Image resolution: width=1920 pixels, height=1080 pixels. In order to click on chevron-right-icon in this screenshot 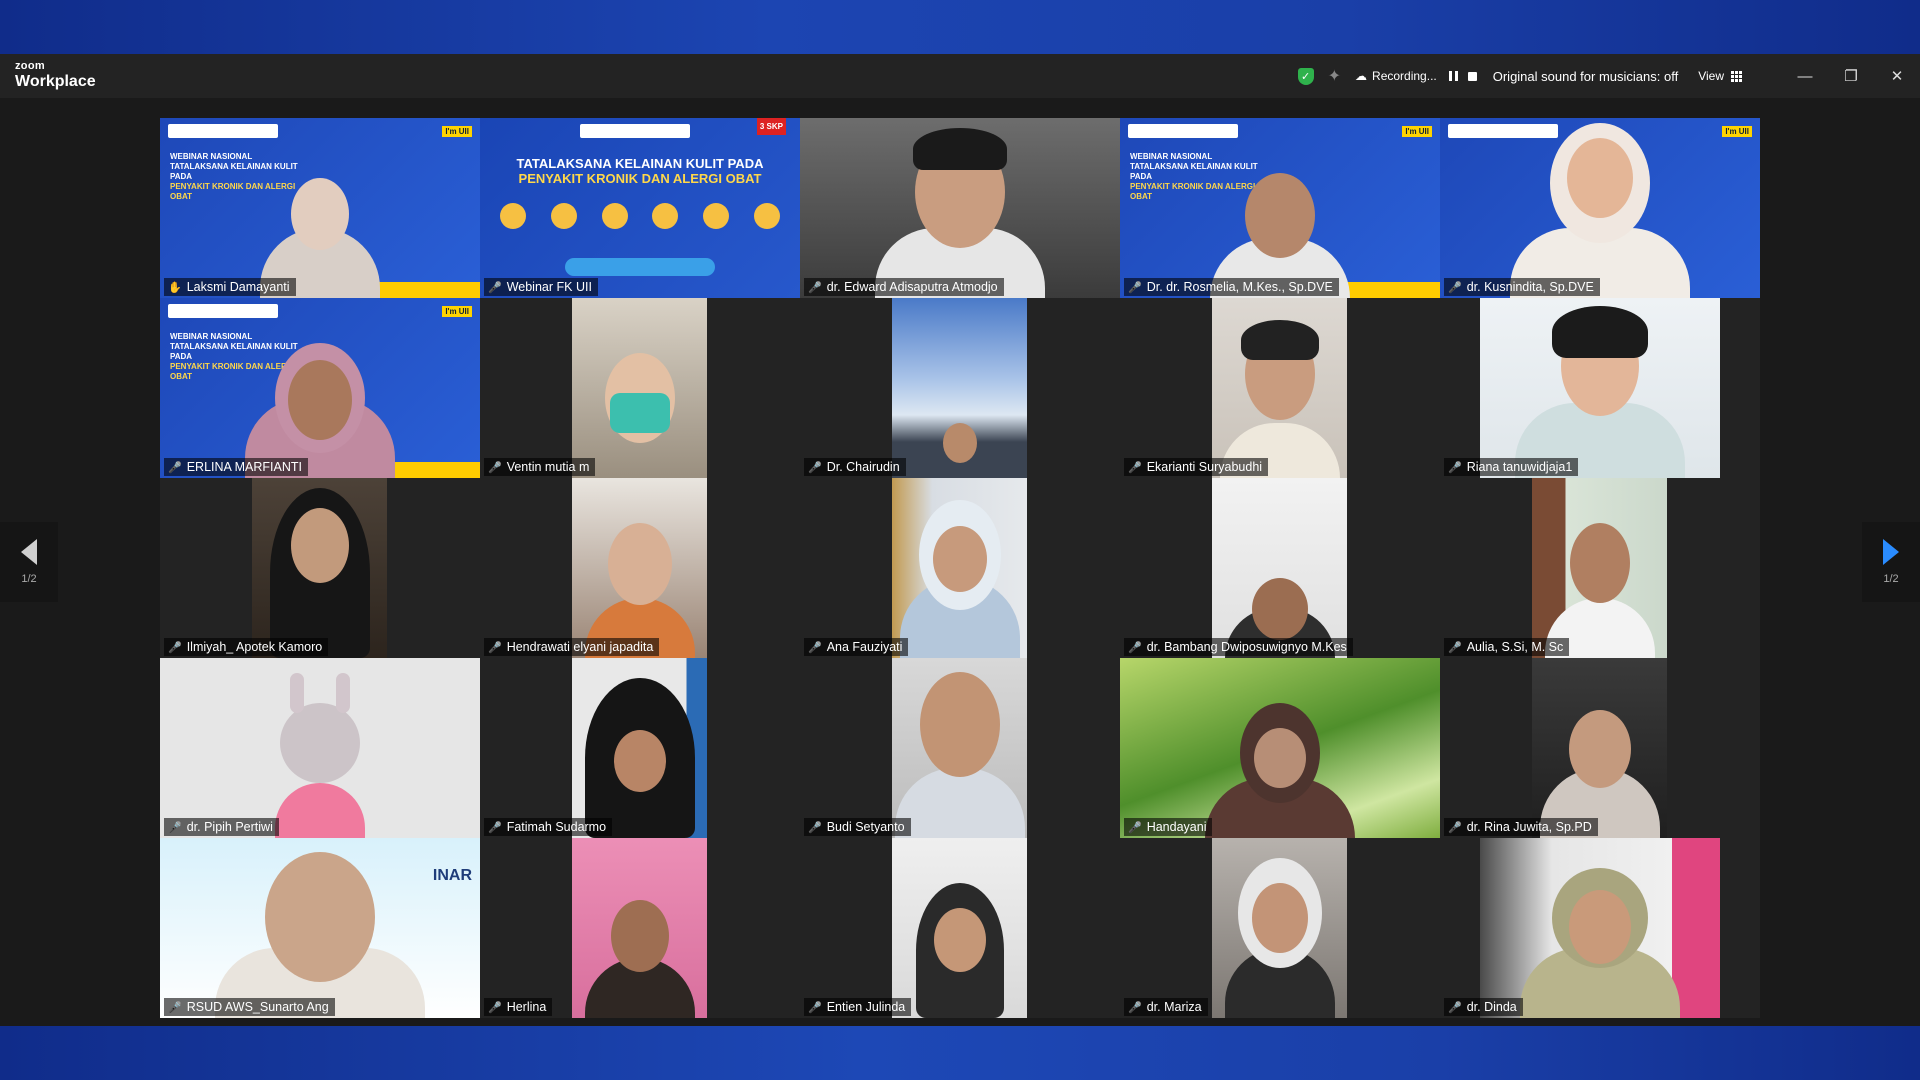, I will do `click(1891, 552)`.